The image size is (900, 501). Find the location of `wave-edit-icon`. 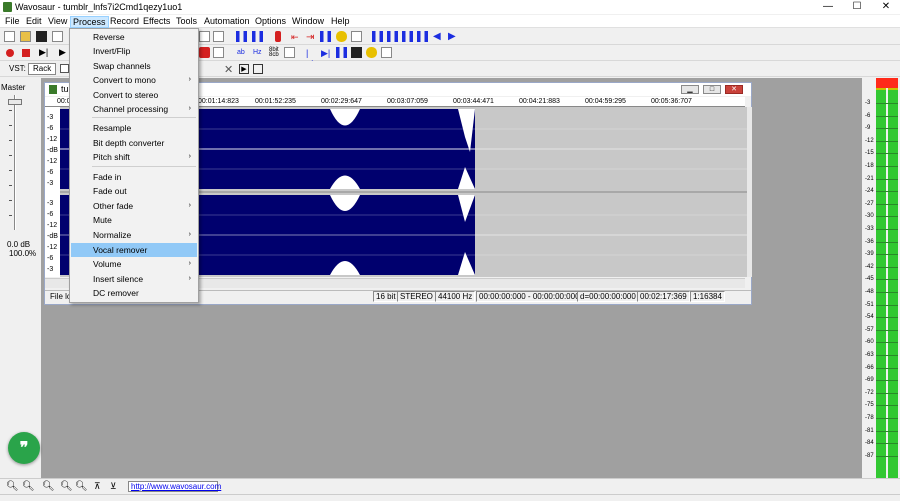

wave-edit-icon is located at coordinates (241, 36).